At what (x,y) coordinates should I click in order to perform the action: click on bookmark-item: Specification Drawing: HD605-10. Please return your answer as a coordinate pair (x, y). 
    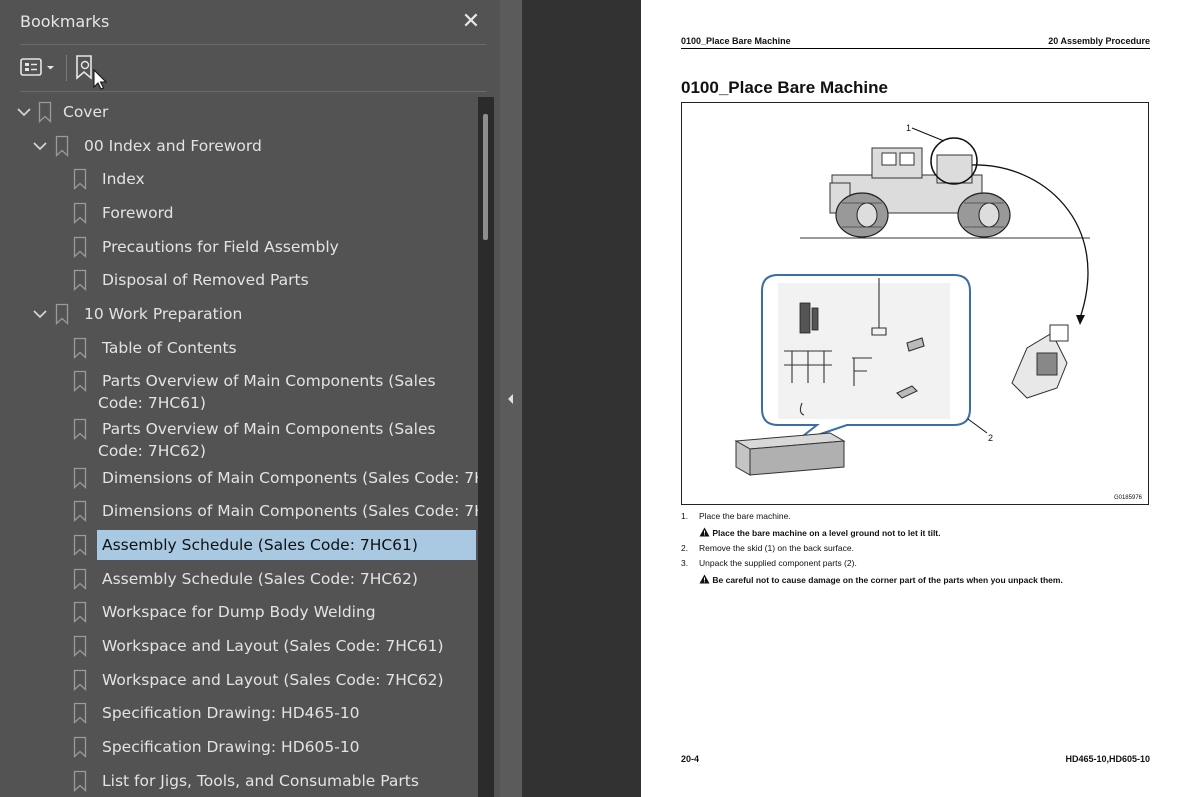
    Looking at the image, I should click on (239, 748).